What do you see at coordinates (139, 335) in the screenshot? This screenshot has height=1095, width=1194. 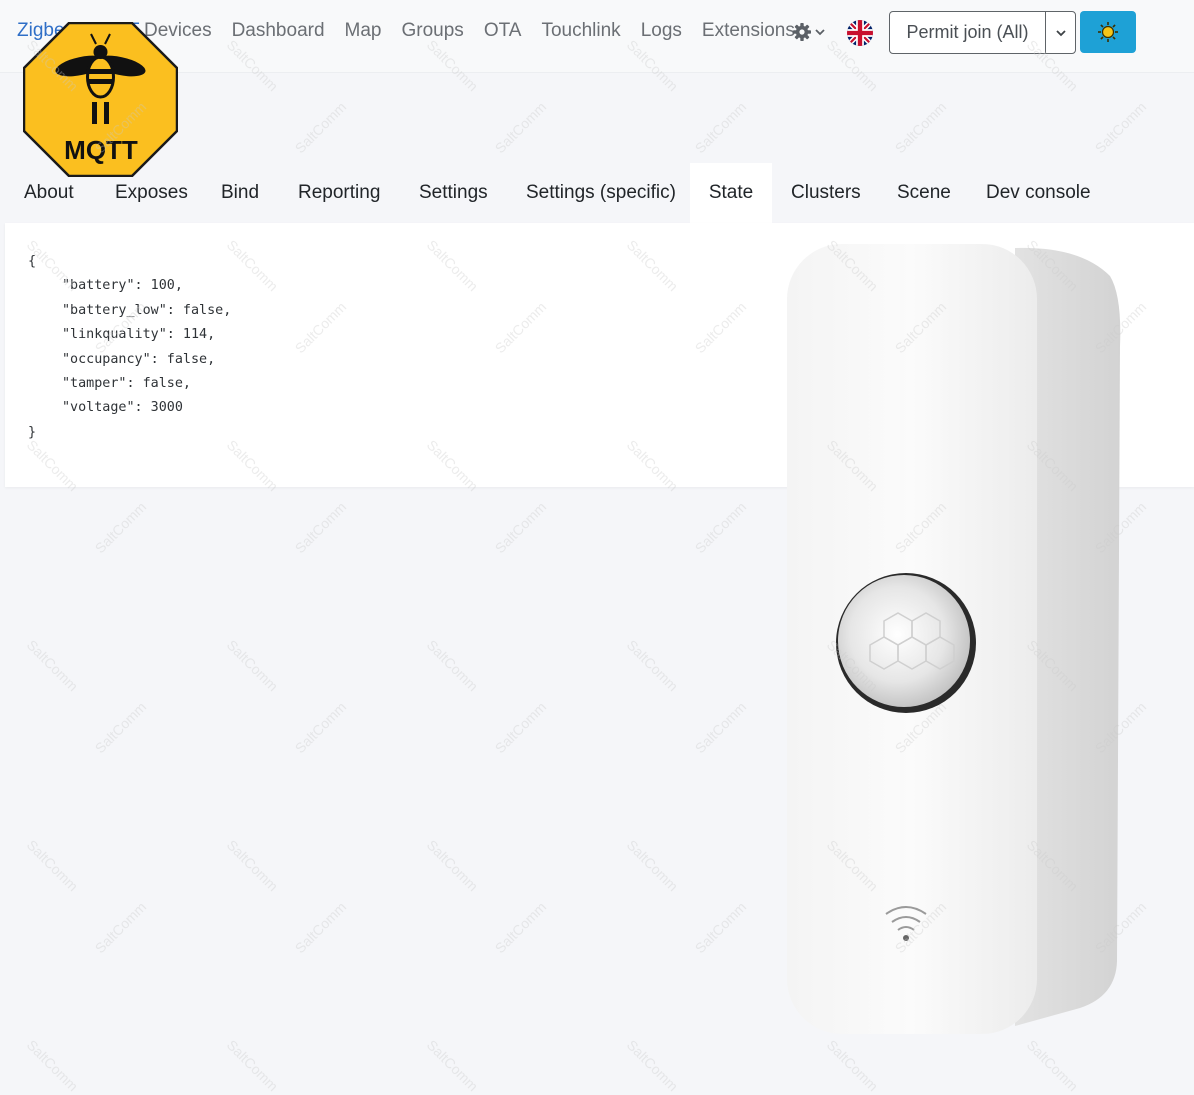 I see `json-line-linkquality: "linkquality": 114,` at bounding box center [139, 335].